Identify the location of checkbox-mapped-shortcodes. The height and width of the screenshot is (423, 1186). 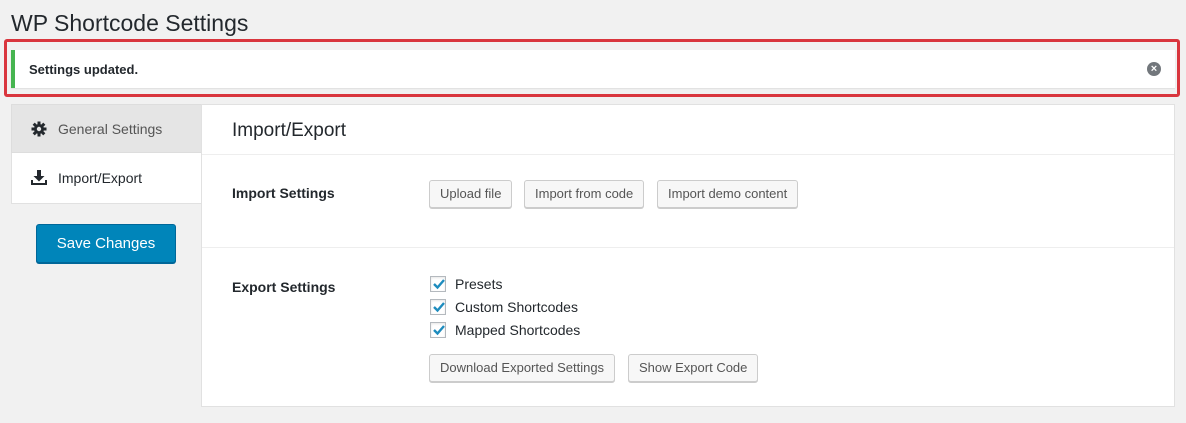
(438, 330).